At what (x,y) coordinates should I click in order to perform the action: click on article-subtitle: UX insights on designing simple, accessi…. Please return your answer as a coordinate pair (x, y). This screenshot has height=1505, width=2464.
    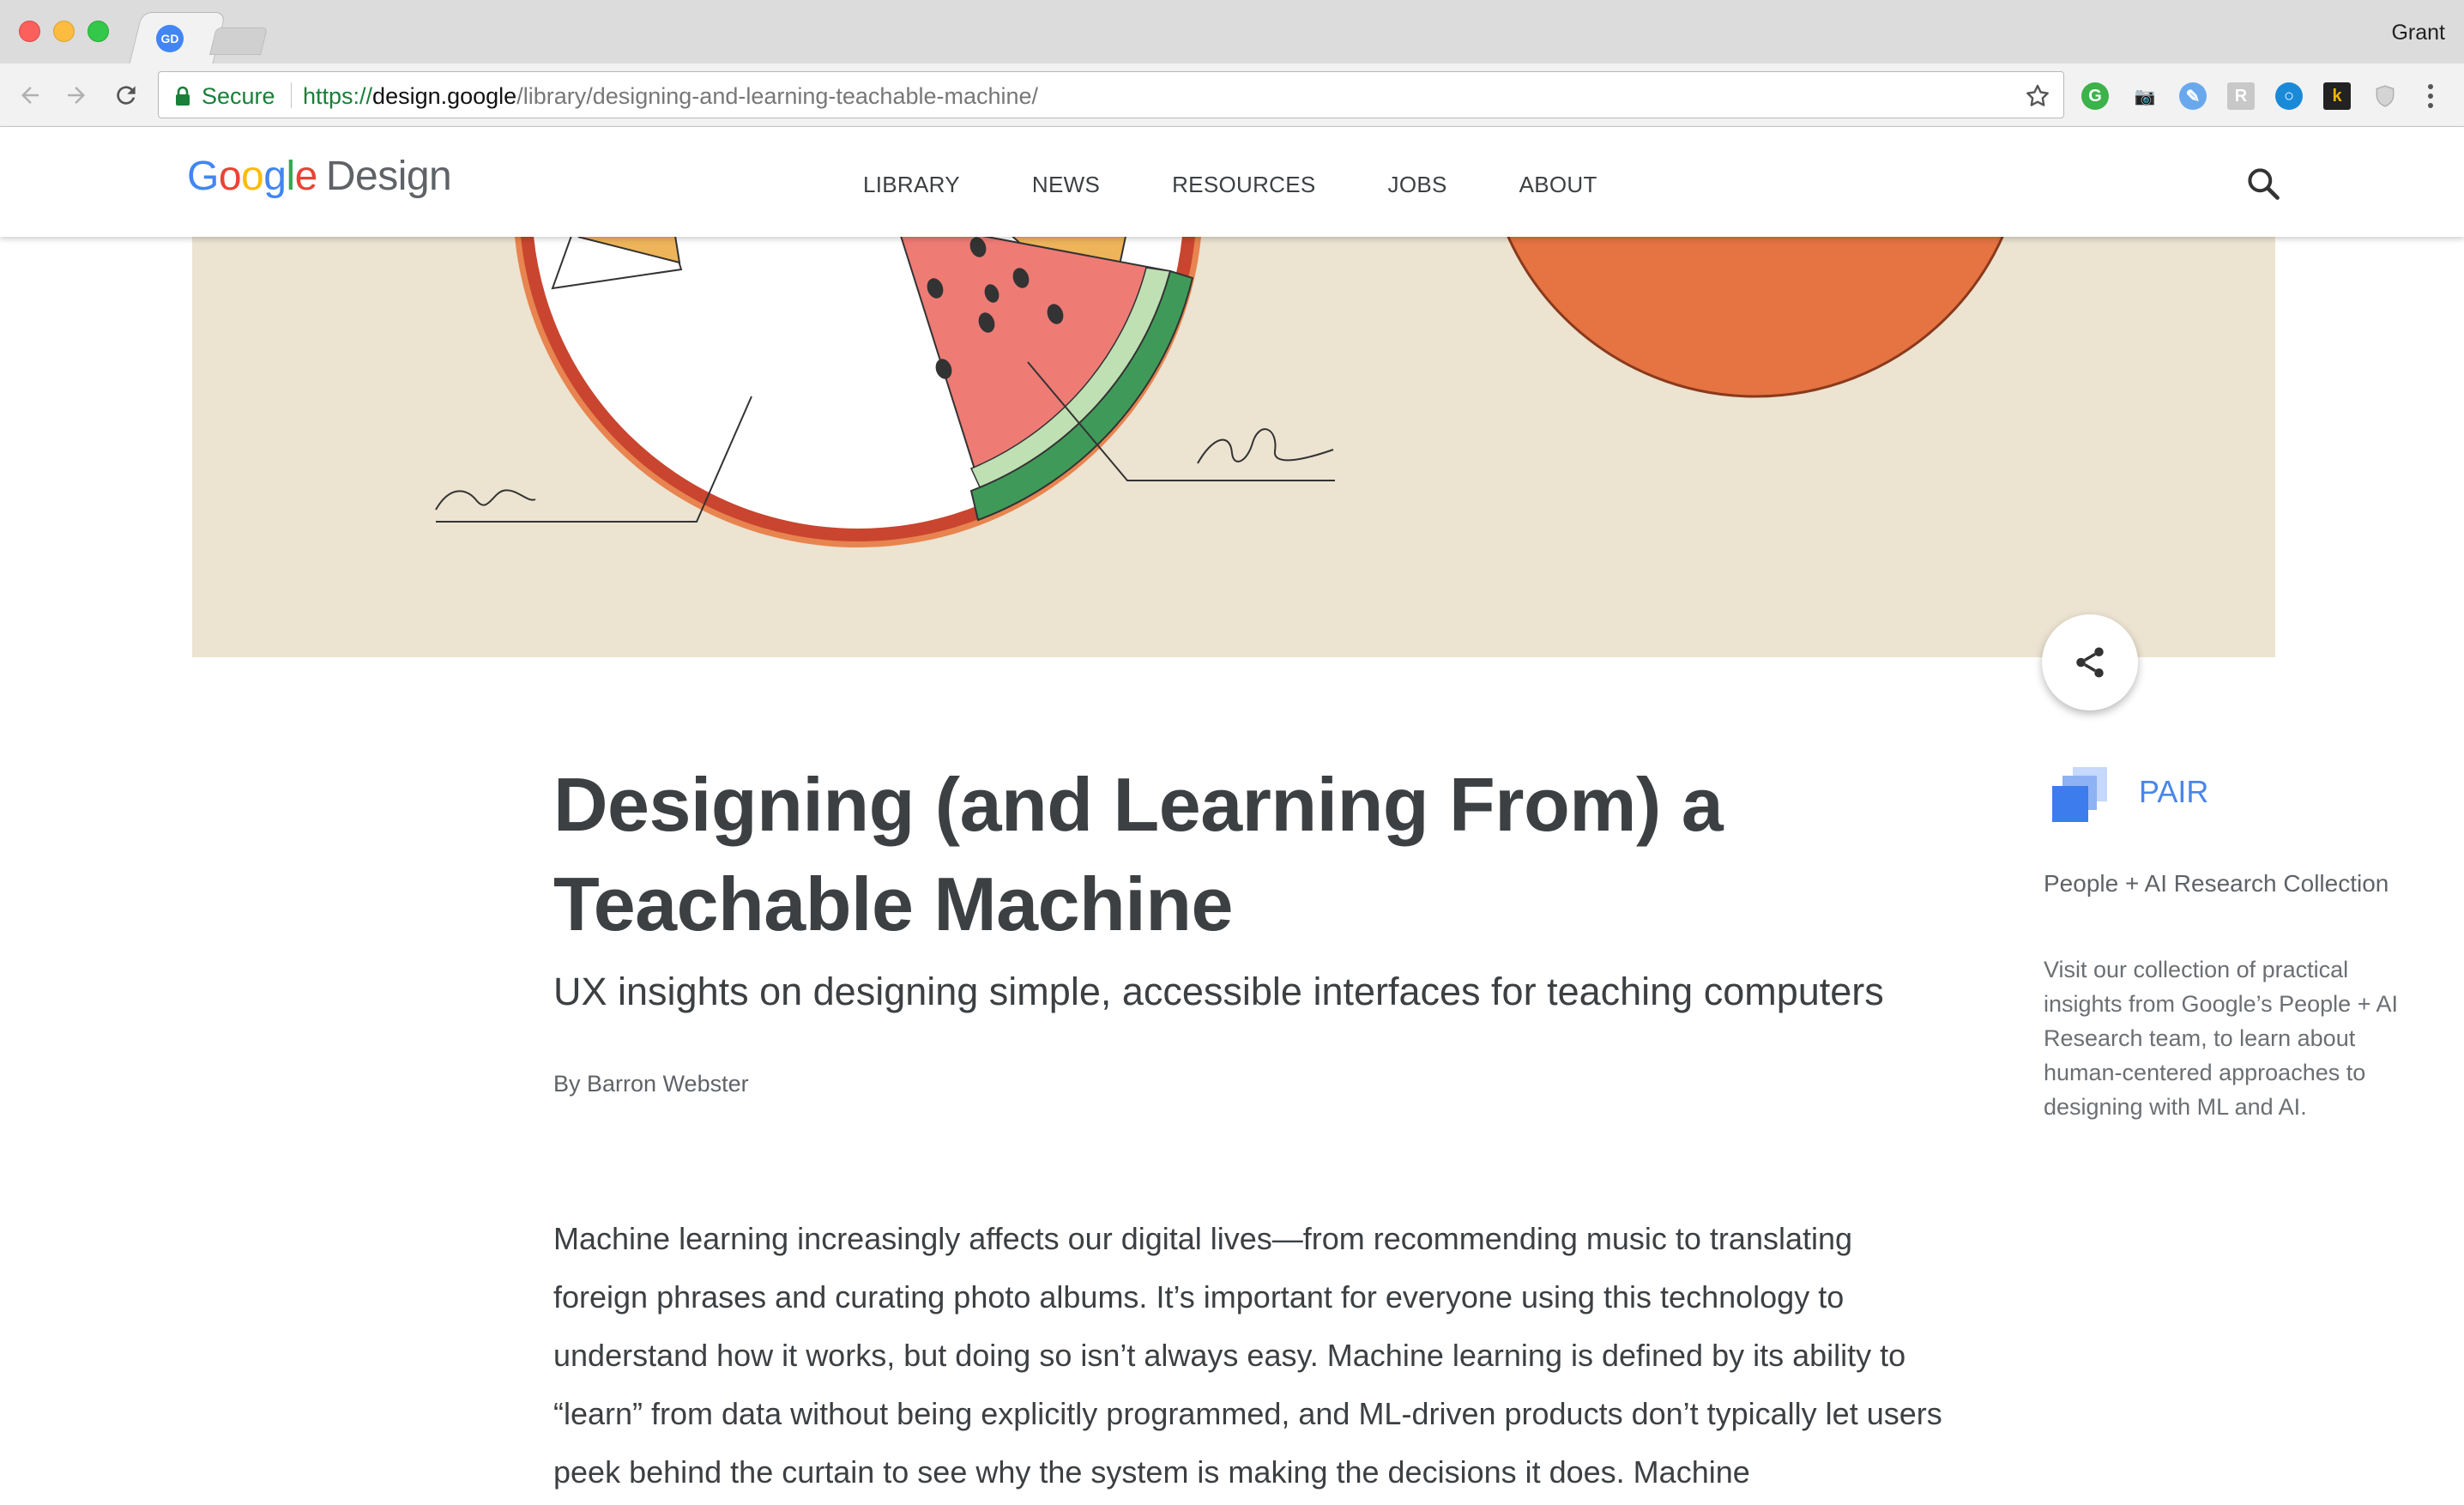
    Looking at the image, I should click on (1218, 991).